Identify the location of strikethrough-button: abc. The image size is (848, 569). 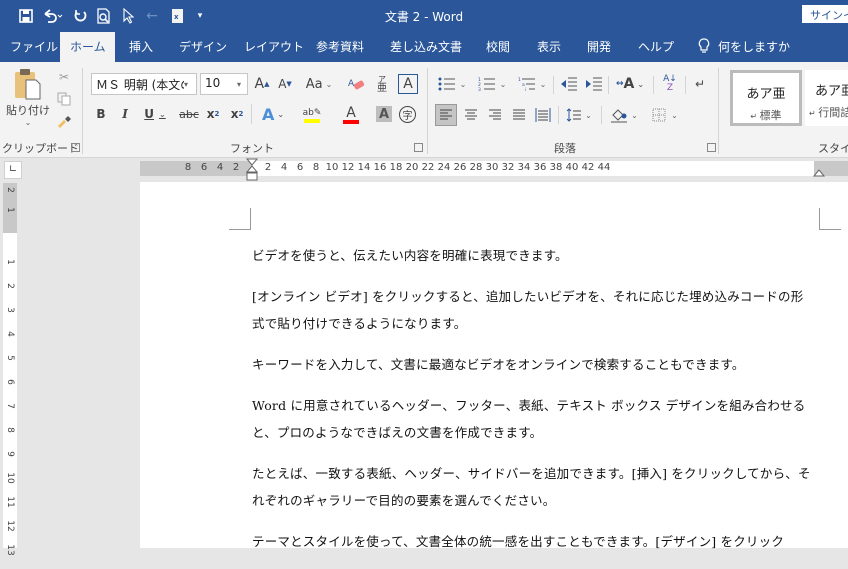
(189, 114).